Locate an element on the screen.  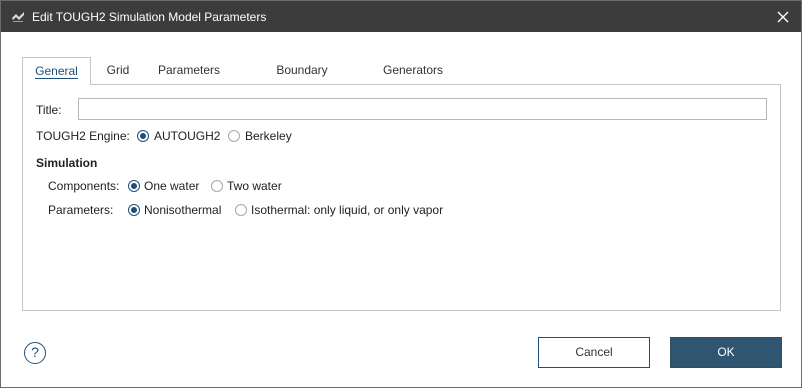
title-bar: Edit TOUGH2 Simulation Model Parameters is located at coordinates (401, 16).